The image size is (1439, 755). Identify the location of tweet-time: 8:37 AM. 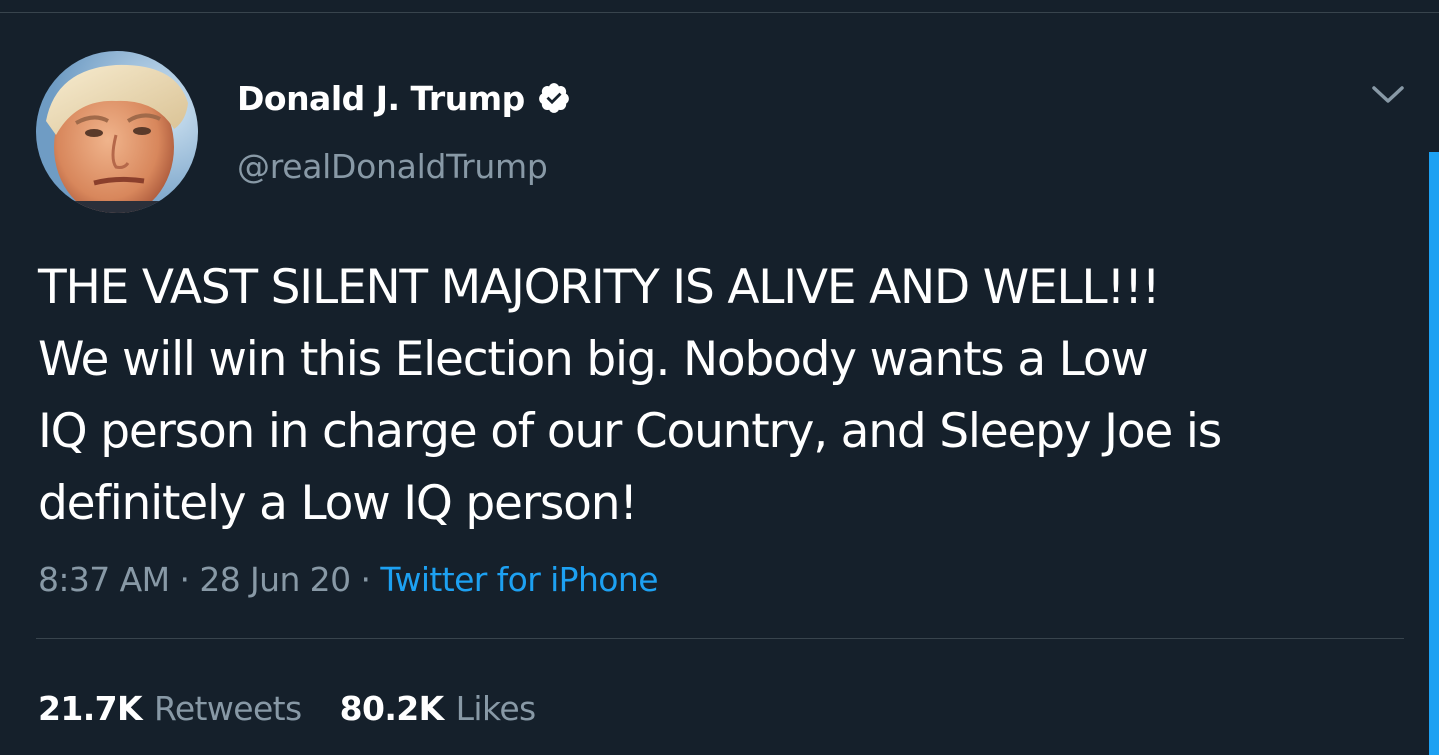
(104, 579).